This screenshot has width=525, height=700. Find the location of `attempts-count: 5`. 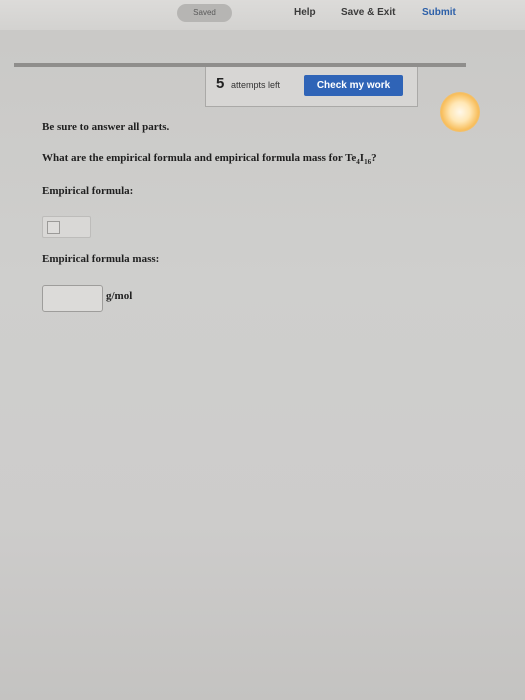

attempts-count: 5 is located at coordinates (220, 83).